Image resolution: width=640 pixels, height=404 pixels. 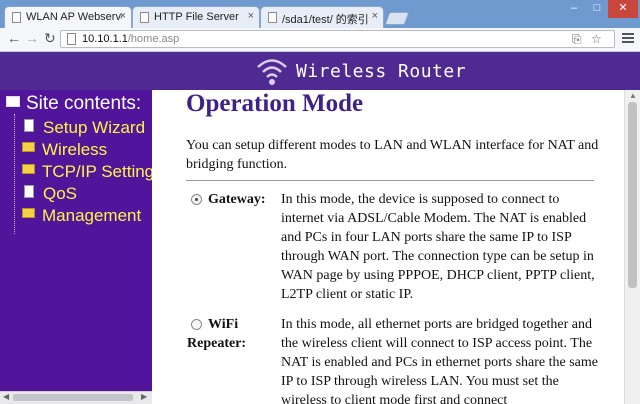 I want to click on sidebar-item-tcpip-settings: TCP/IP Settings, so click(x=87, y=172).